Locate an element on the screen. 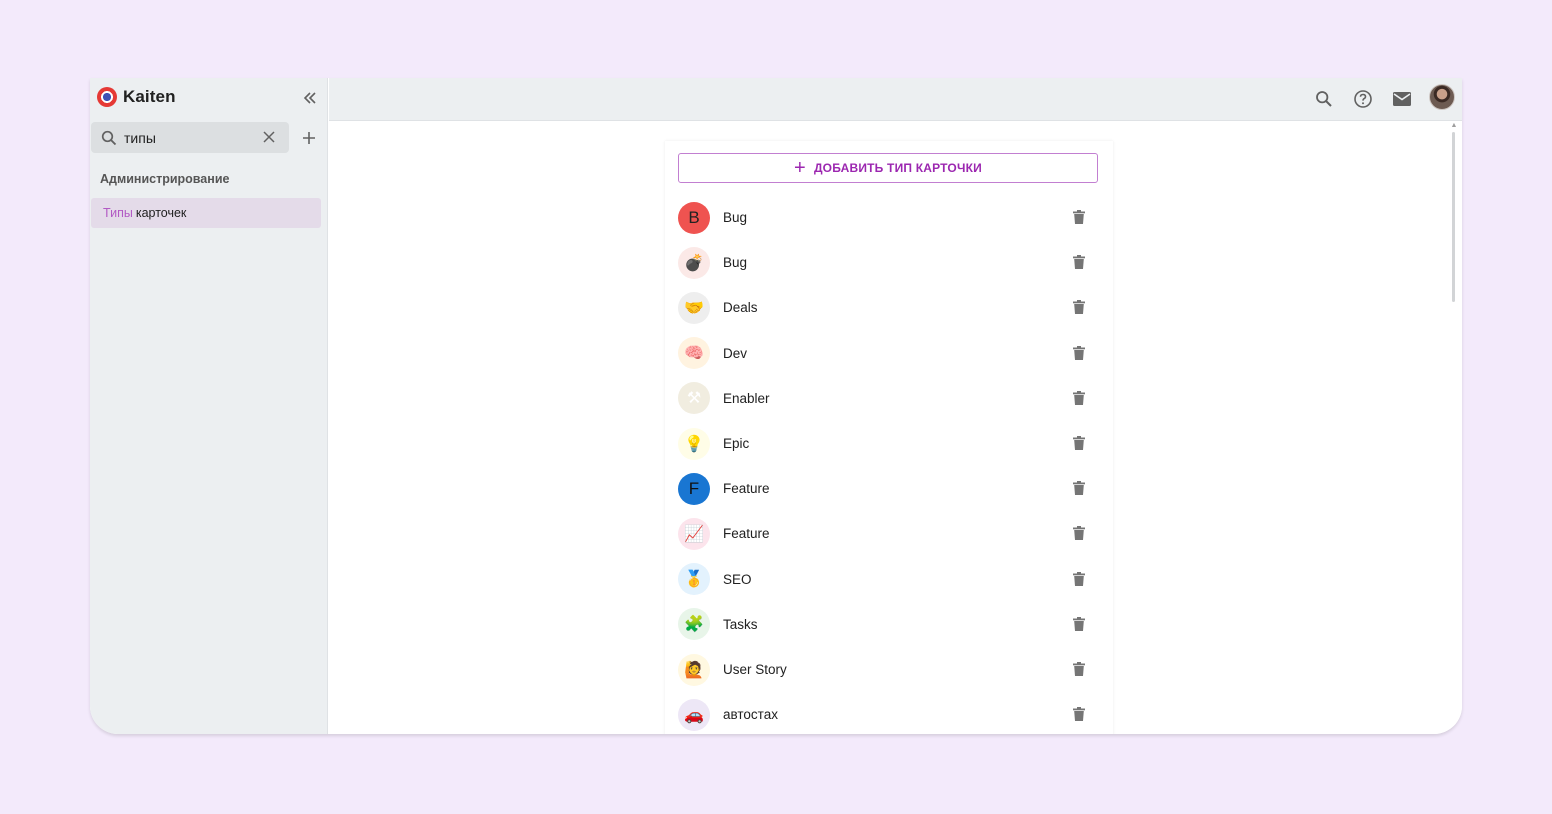 The image size is (1552, 814). card-type-row: 🚗 автостах is located at coordinates (888, 713).